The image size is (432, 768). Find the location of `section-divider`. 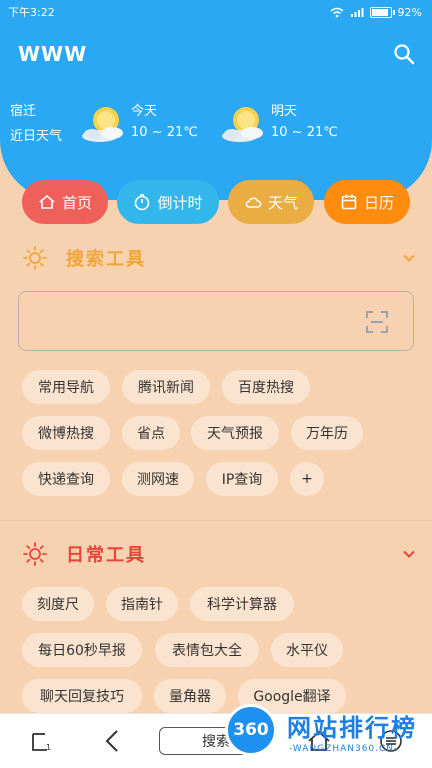

section-divider is located at coordinates (216, 520).